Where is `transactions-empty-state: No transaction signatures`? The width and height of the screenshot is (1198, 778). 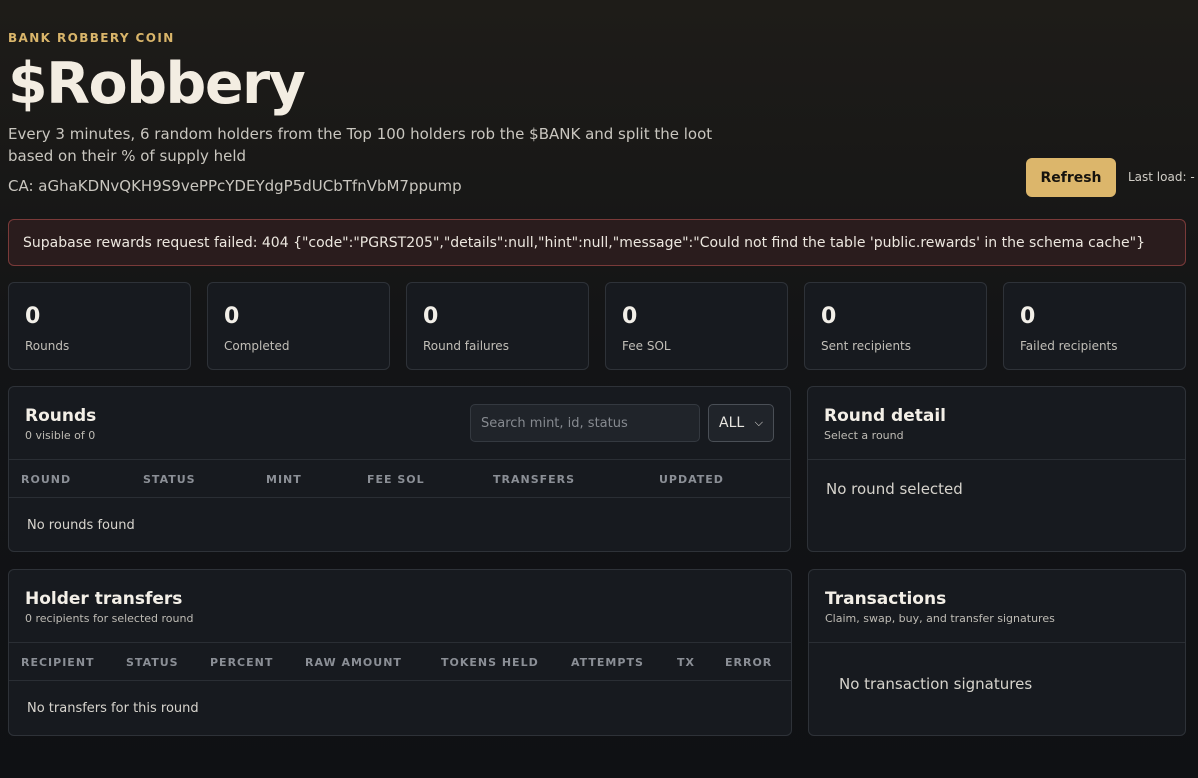
transactions-empty-state: No transaction signatures is located at coordinates (936, 684).